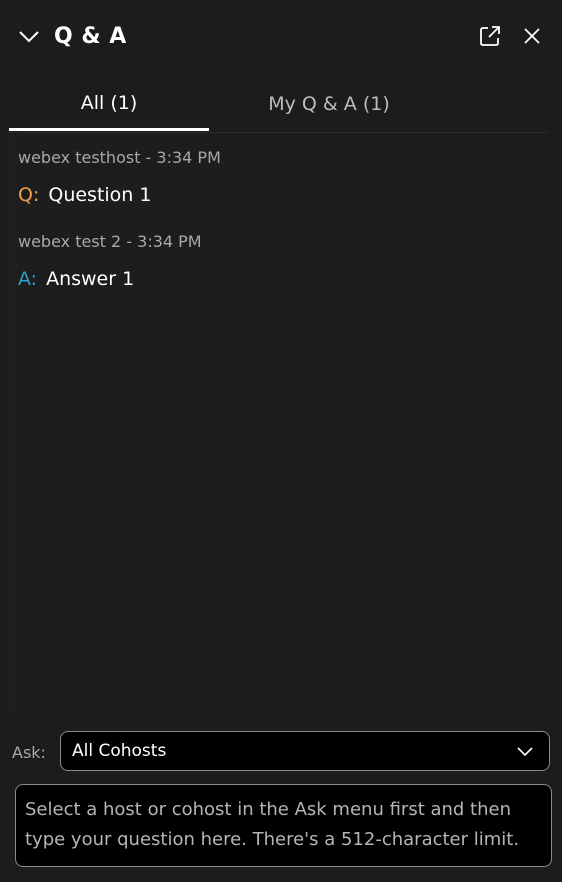 Image resolution: width=562 pixels, height=882 pixels. Describe the element at coordinates (90, 36) in the screenshot. I see `panel-title: Q & A` at that location.